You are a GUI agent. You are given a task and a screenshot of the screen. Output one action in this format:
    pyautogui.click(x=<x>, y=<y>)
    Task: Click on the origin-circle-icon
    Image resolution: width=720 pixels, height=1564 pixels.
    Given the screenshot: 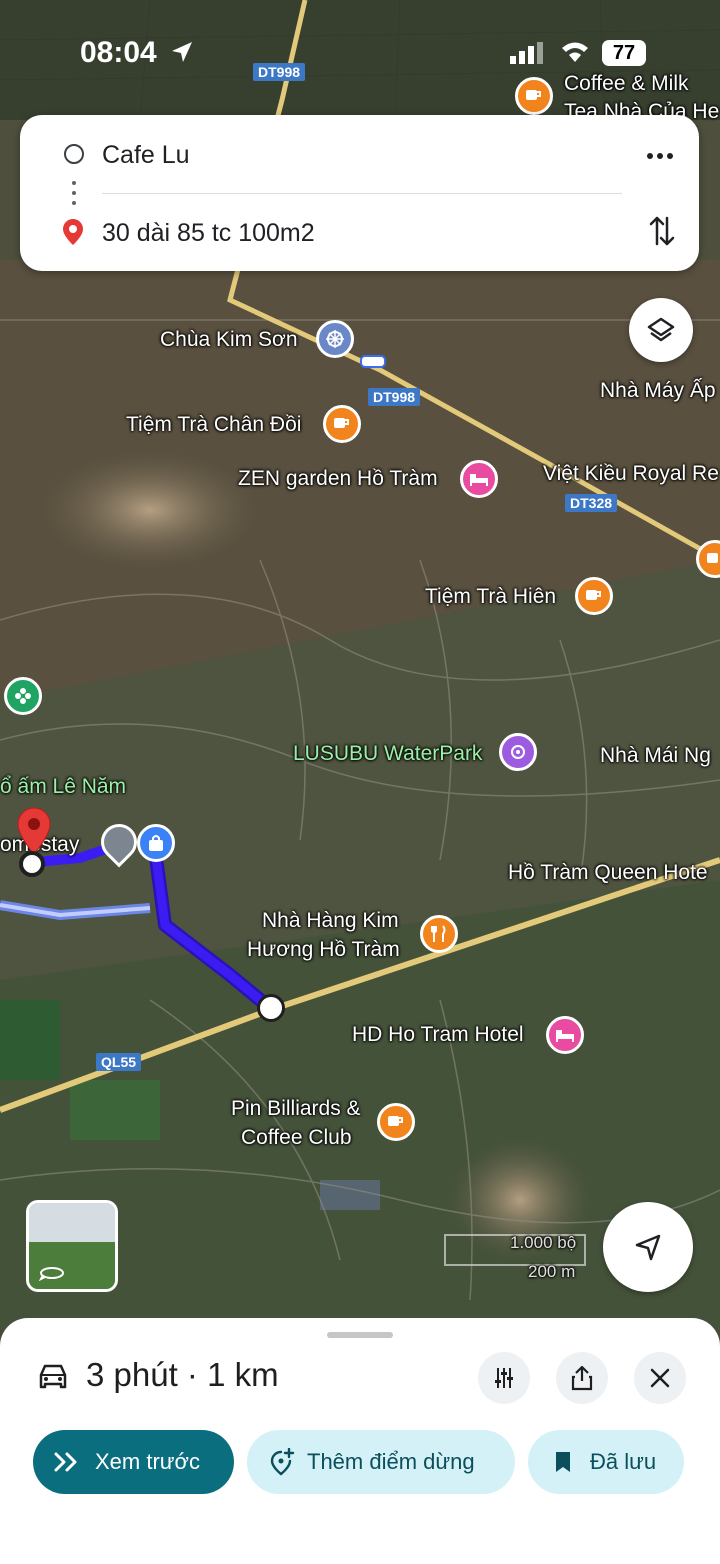 What is the action you would take?
    pyautogui.click(x=74, y=154)
    